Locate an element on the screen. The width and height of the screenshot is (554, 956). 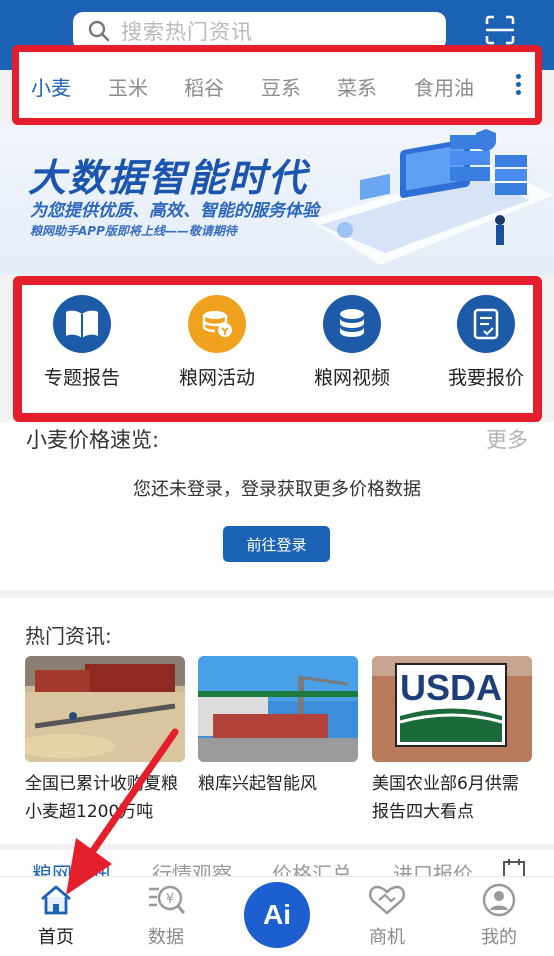
price-section-title: 小麦价格速览: is located at coordinates (93, 440).